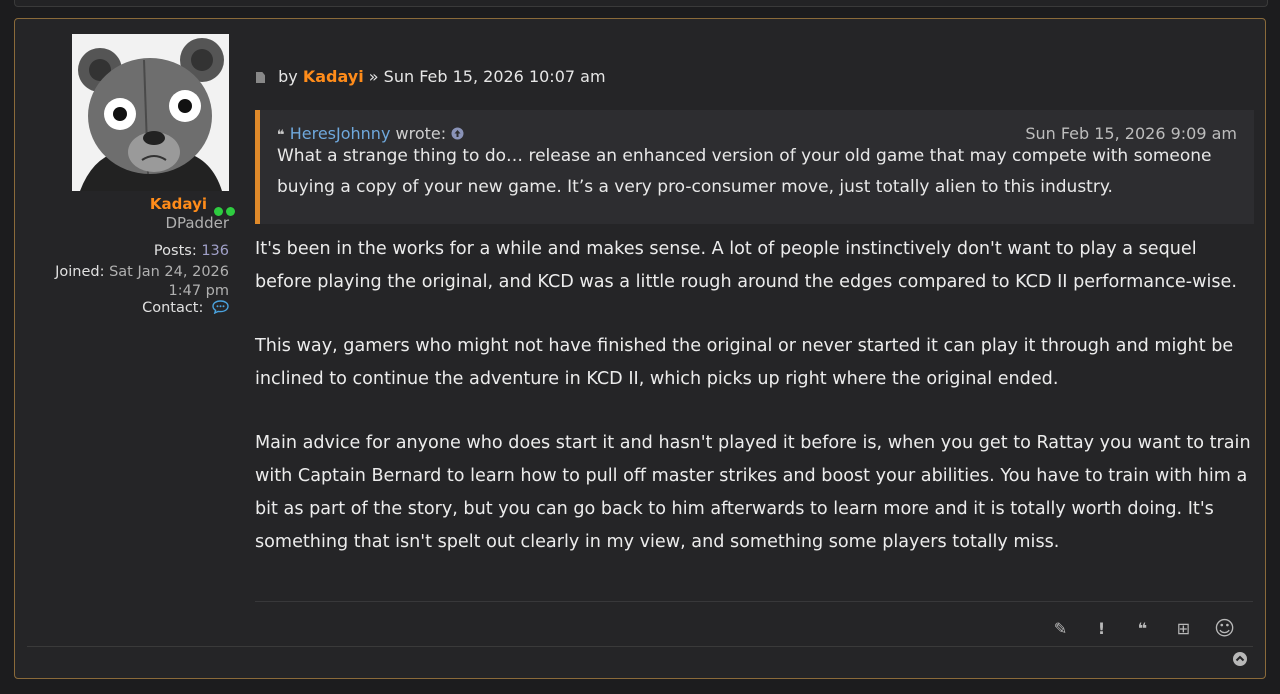 Image resolution: width=1280 pixels, height=694 pixels. I want to click on post-author-link: Kadayi, so click(333, 76).